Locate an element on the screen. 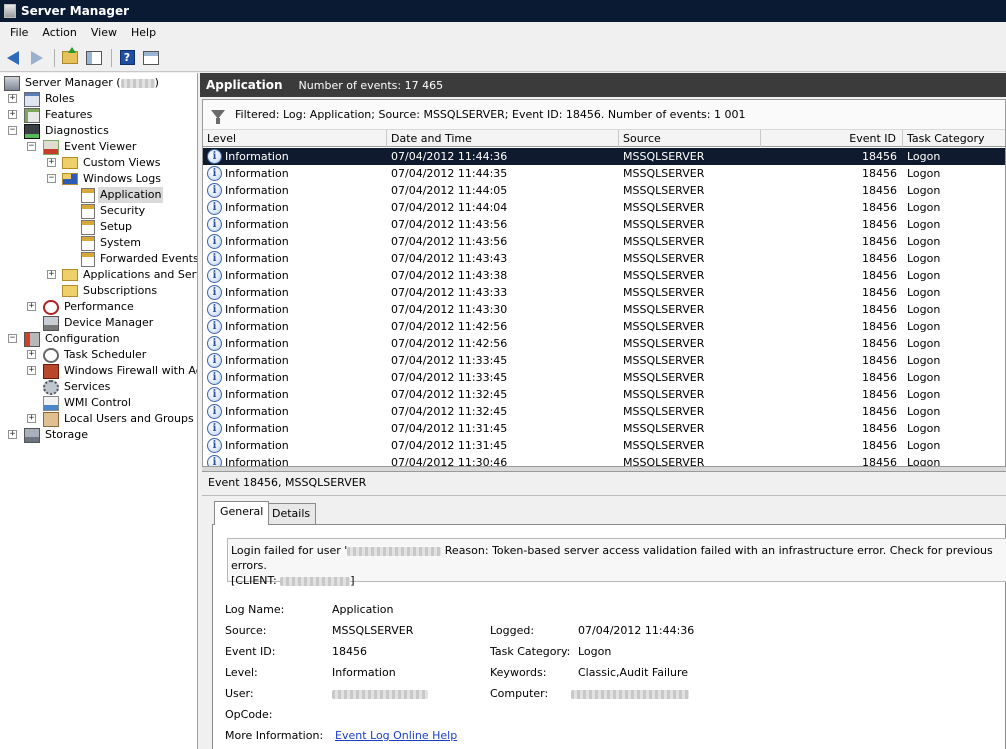 The width and height of the screenshot is (1006, 749). column-source: Source is located at coordinates (690, 138).